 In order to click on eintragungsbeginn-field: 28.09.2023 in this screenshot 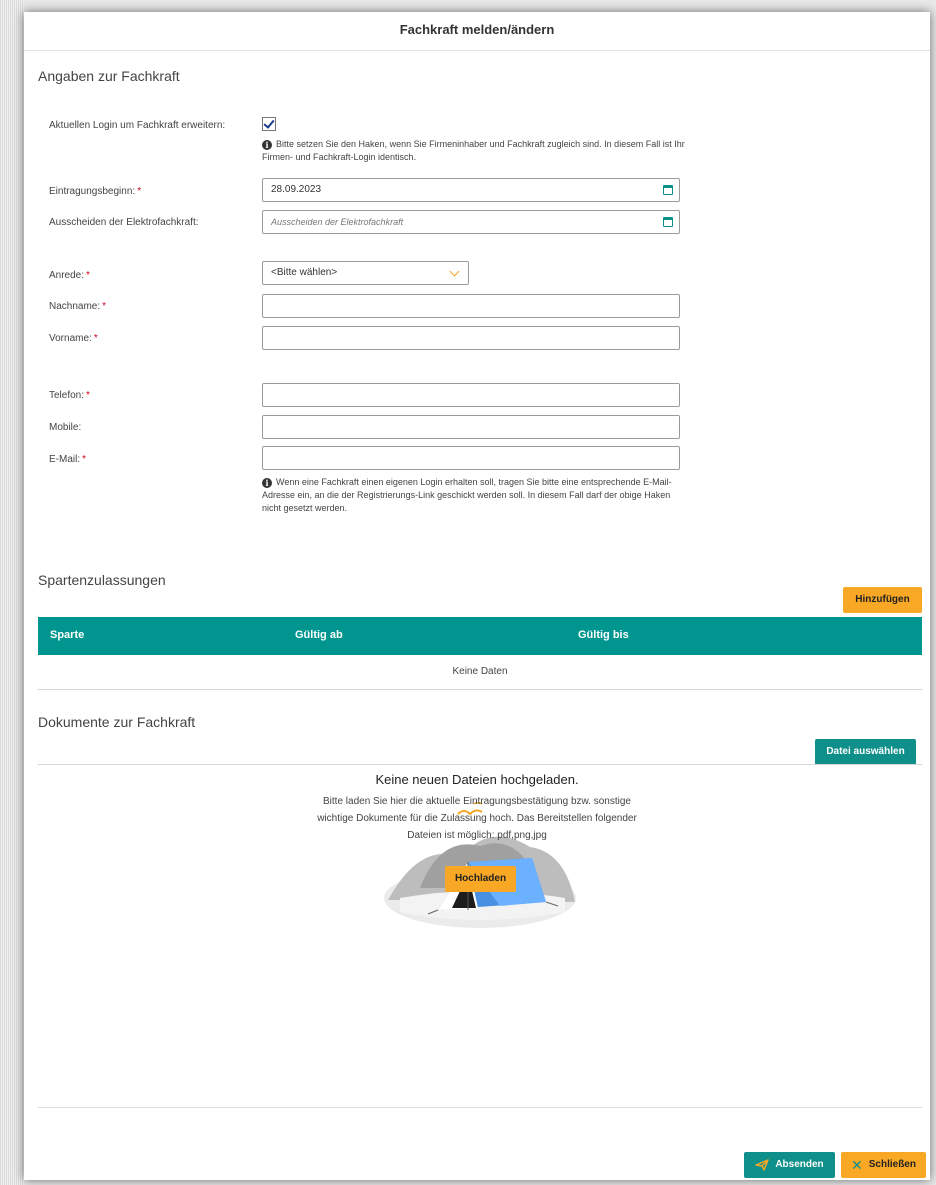, I will do `click(471, 190)`.